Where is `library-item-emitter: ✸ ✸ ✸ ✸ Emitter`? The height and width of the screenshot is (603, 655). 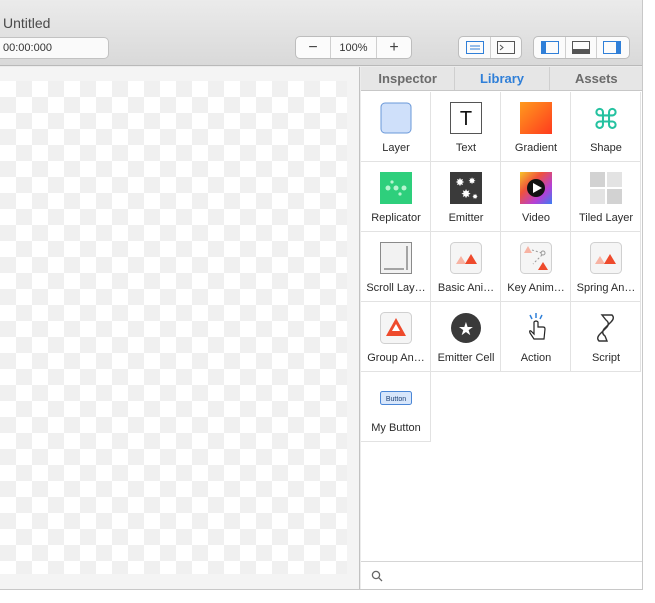 library-item-emitter: ✸ ✸ ✸ ✸ Emitter is located at coordinates (466, 197).